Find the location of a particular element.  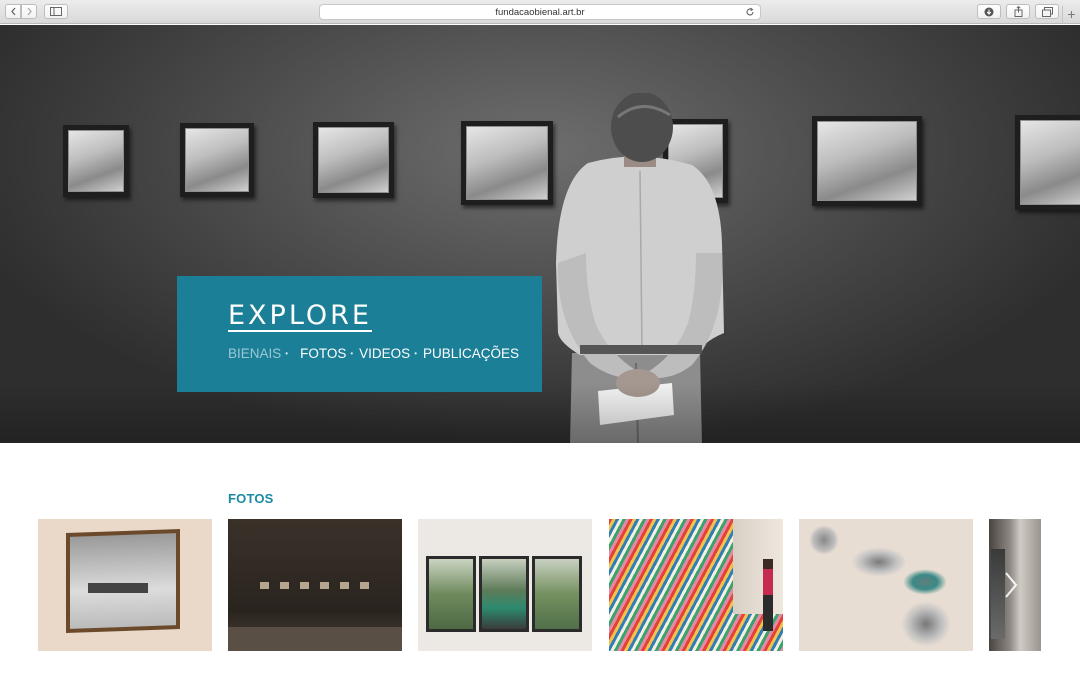

new-tab-button: + is located at coordinates (1071, 15).